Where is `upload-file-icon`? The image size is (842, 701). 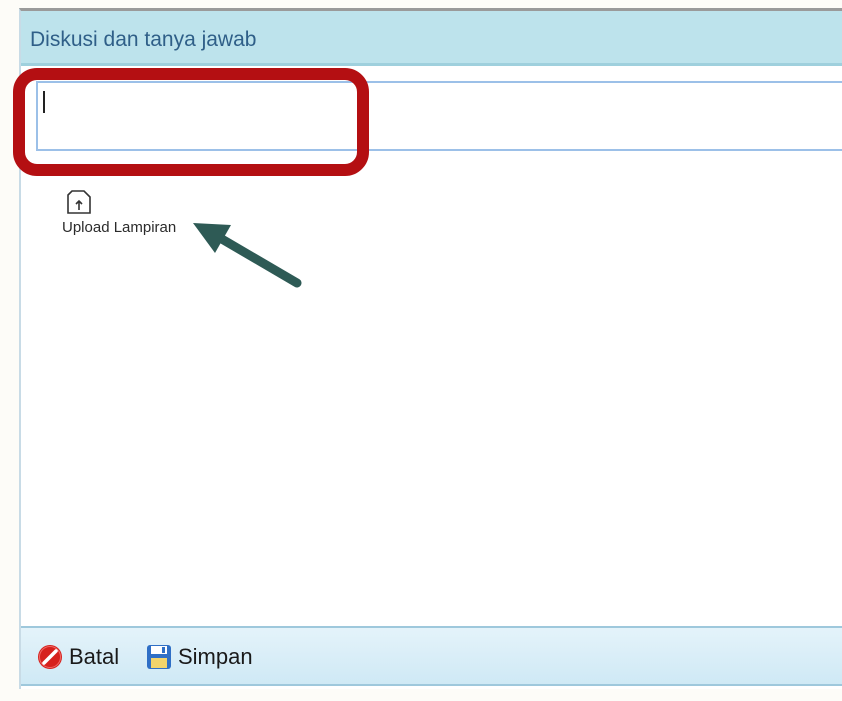
upload-file-icon is located at coordinates (79, 202).